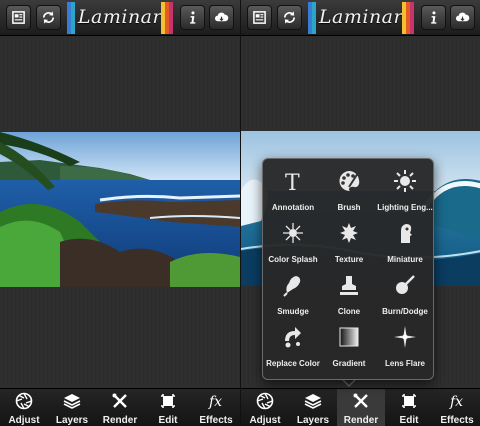 The height and width of the screenshot is (426, 480). Describe the element at coordinates (293, 363) in the screenshot. I see `tool-label: Replace Color` at that location.